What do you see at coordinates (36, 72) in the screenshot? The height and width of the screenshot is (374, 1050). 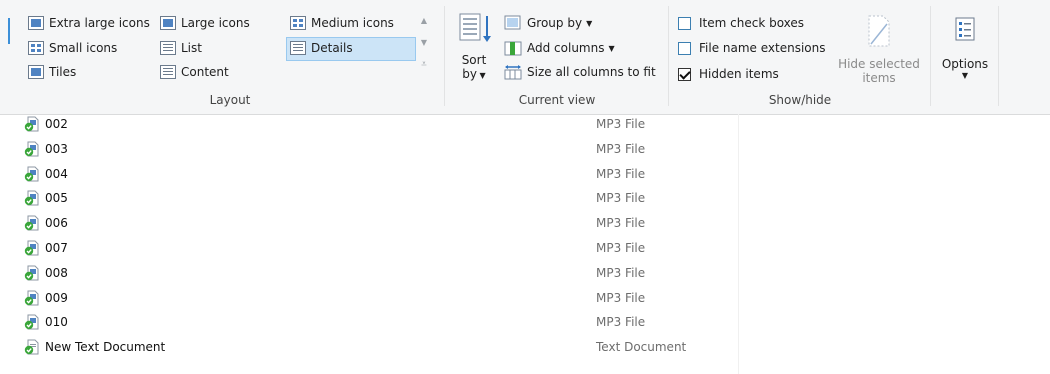 I see `tiles-icon` at bounding box center [36, 72].